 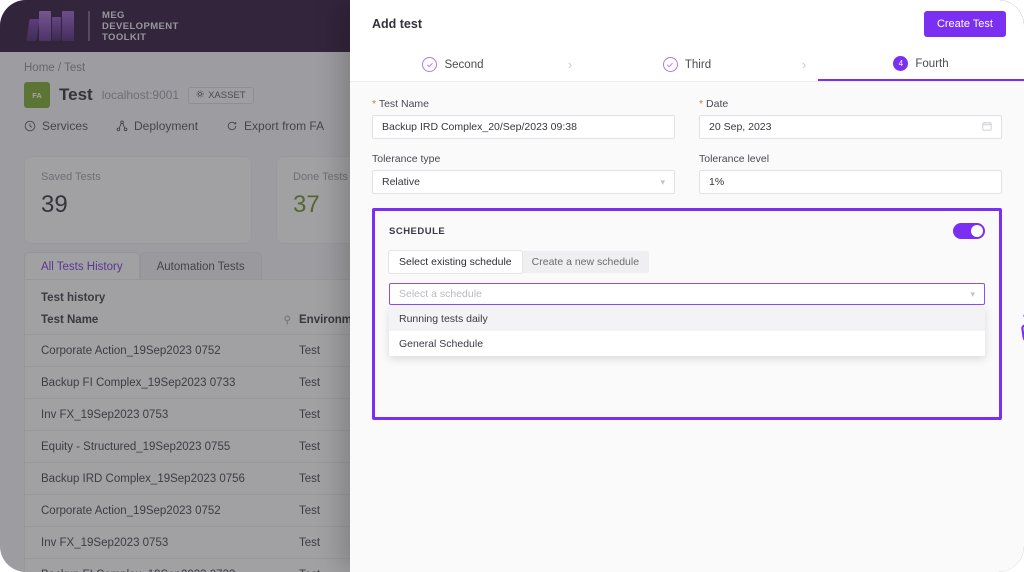 What do you see at coordinates (932, 63) in the screenshot?
I see `step-label: Fourth` at bounding box center [932, 63].